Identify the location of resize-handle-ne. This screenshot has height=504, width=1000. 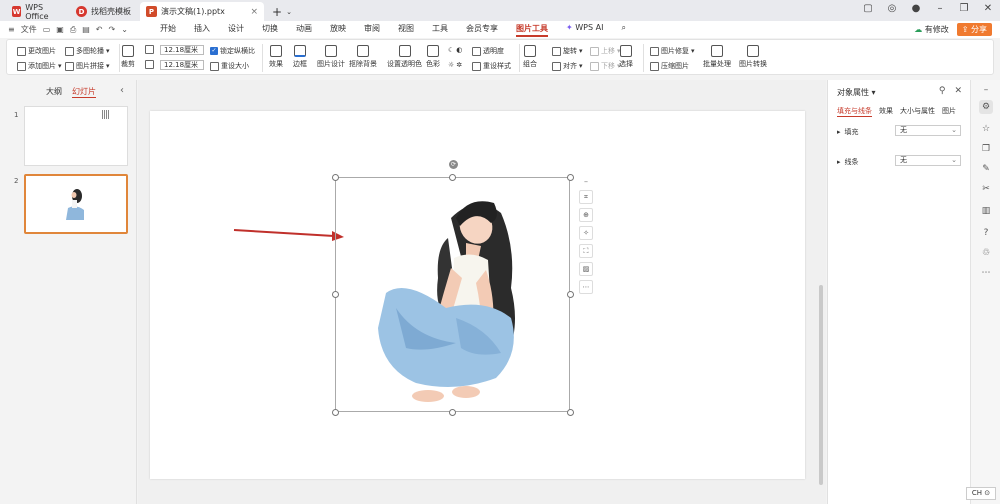
(570, 177).